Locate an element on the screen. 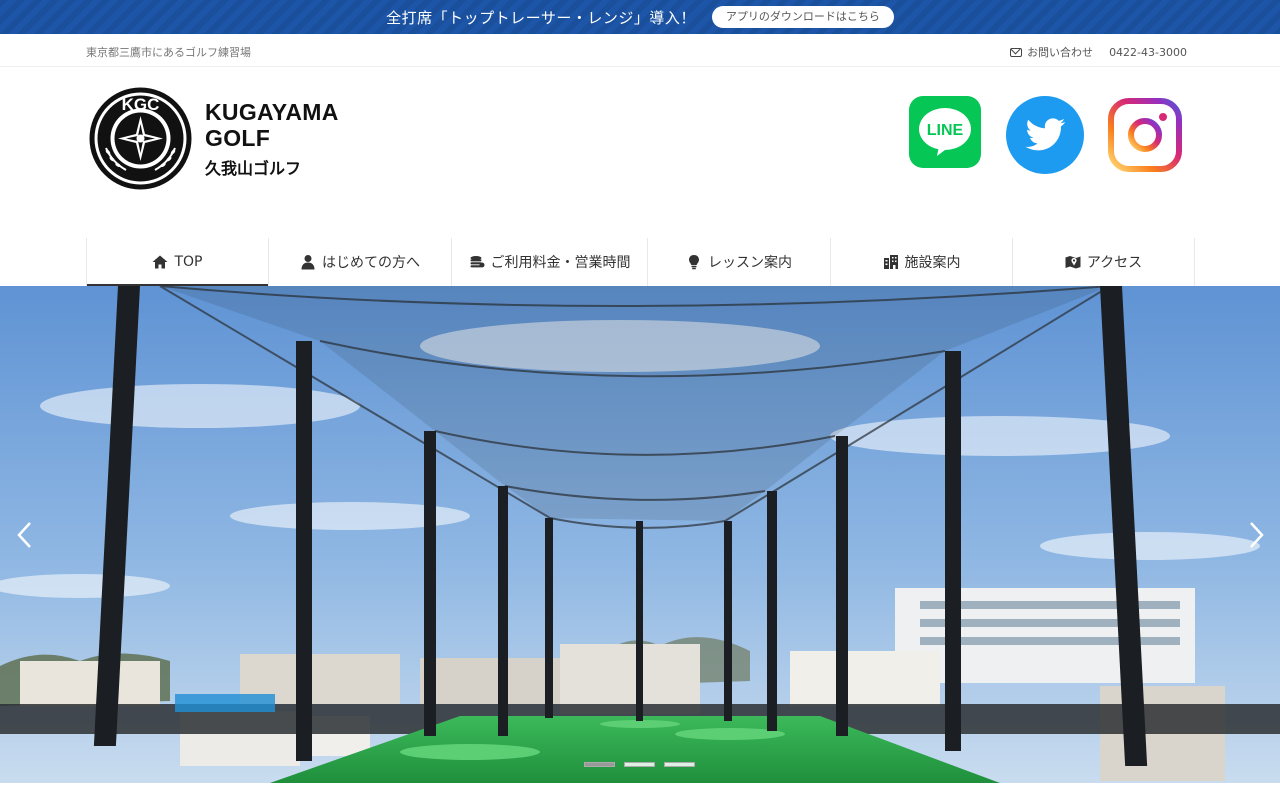 This screenshot has width=1280, height=800. announcement-text: 全打席「トップトレーサー・レンジ」導入！ is located at coordinates (541, 17).